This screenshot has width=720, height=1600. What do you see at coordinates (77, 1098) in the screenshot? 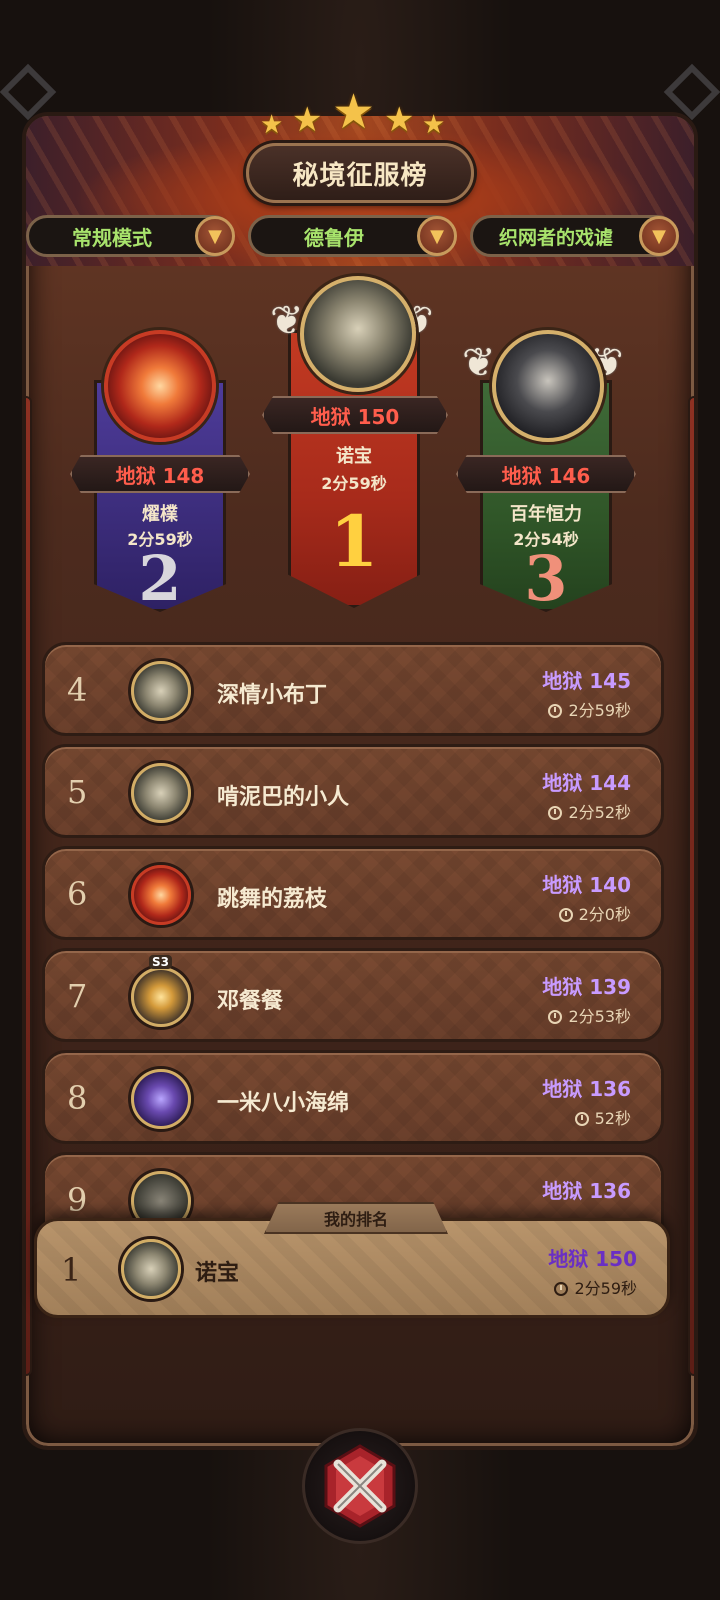
I see `row-rank: 8` at bounding box center [77, 1098].